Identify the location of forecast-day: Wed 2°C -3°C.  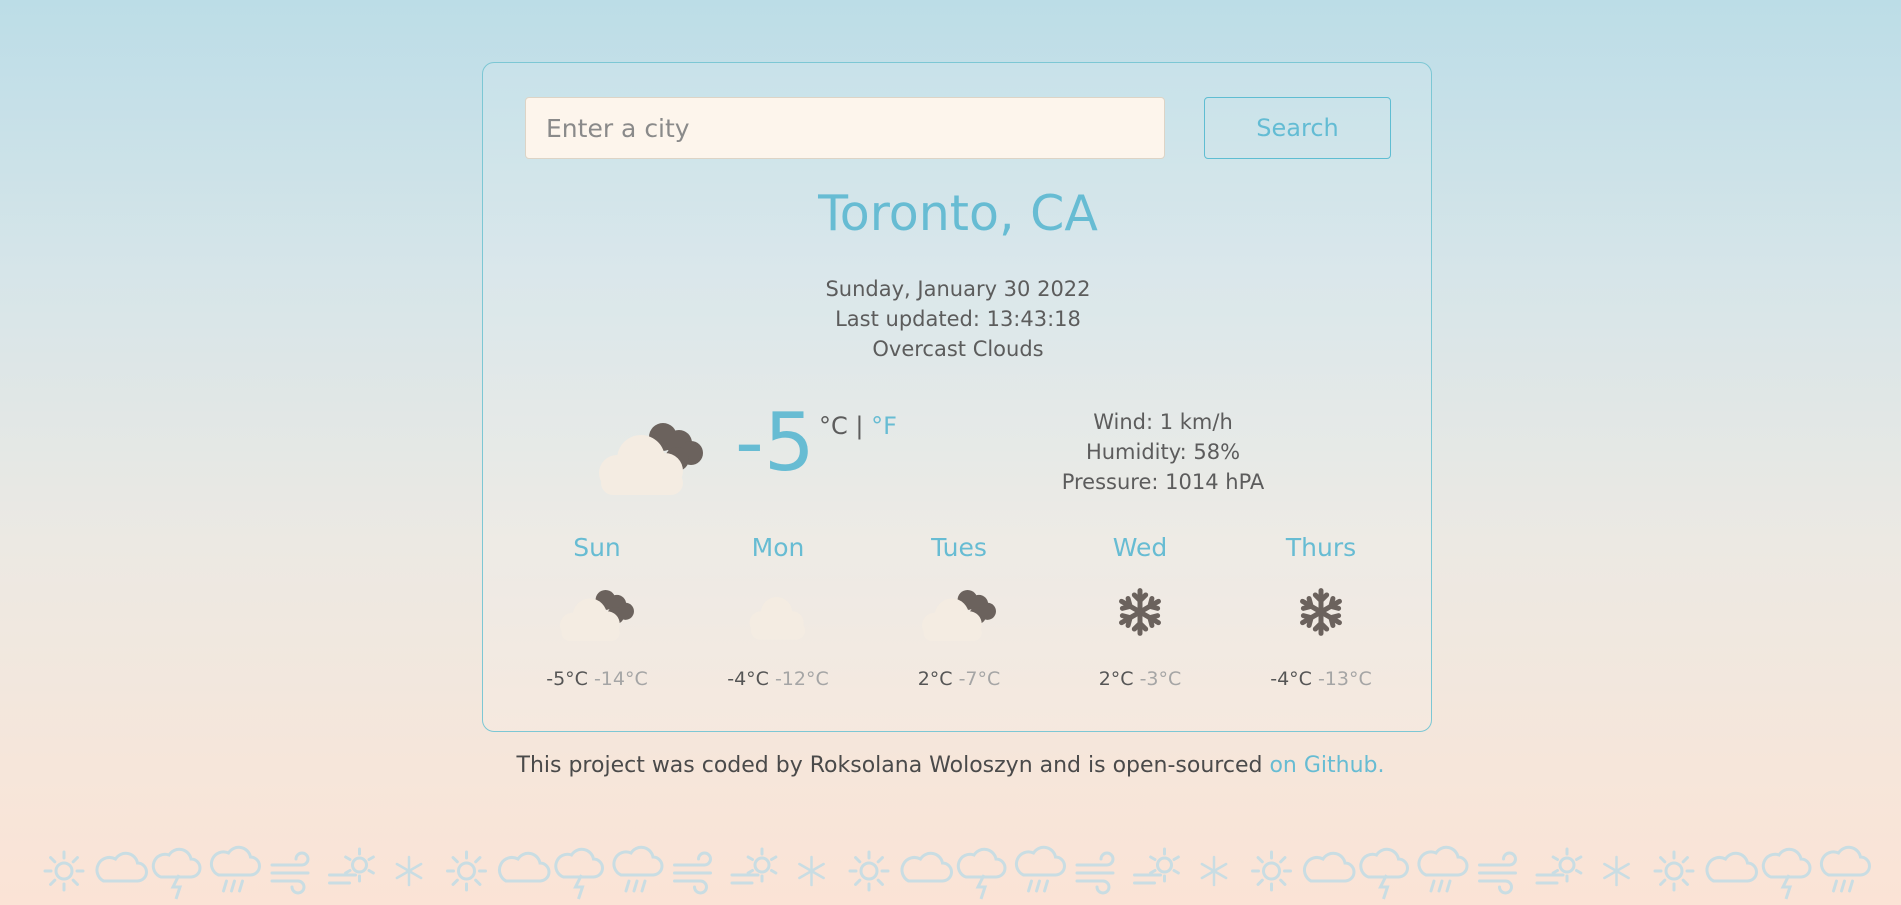
(1140, 611).